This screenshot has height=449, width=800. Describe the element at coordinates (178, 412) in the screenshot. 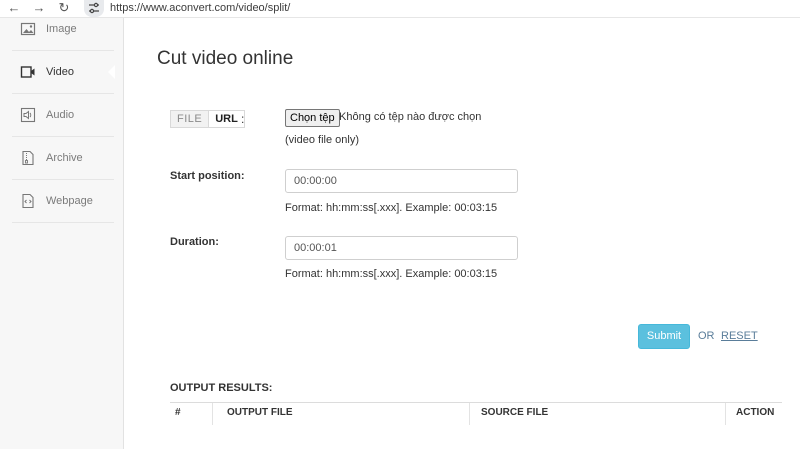

I see `column-header-index: #` at that location.